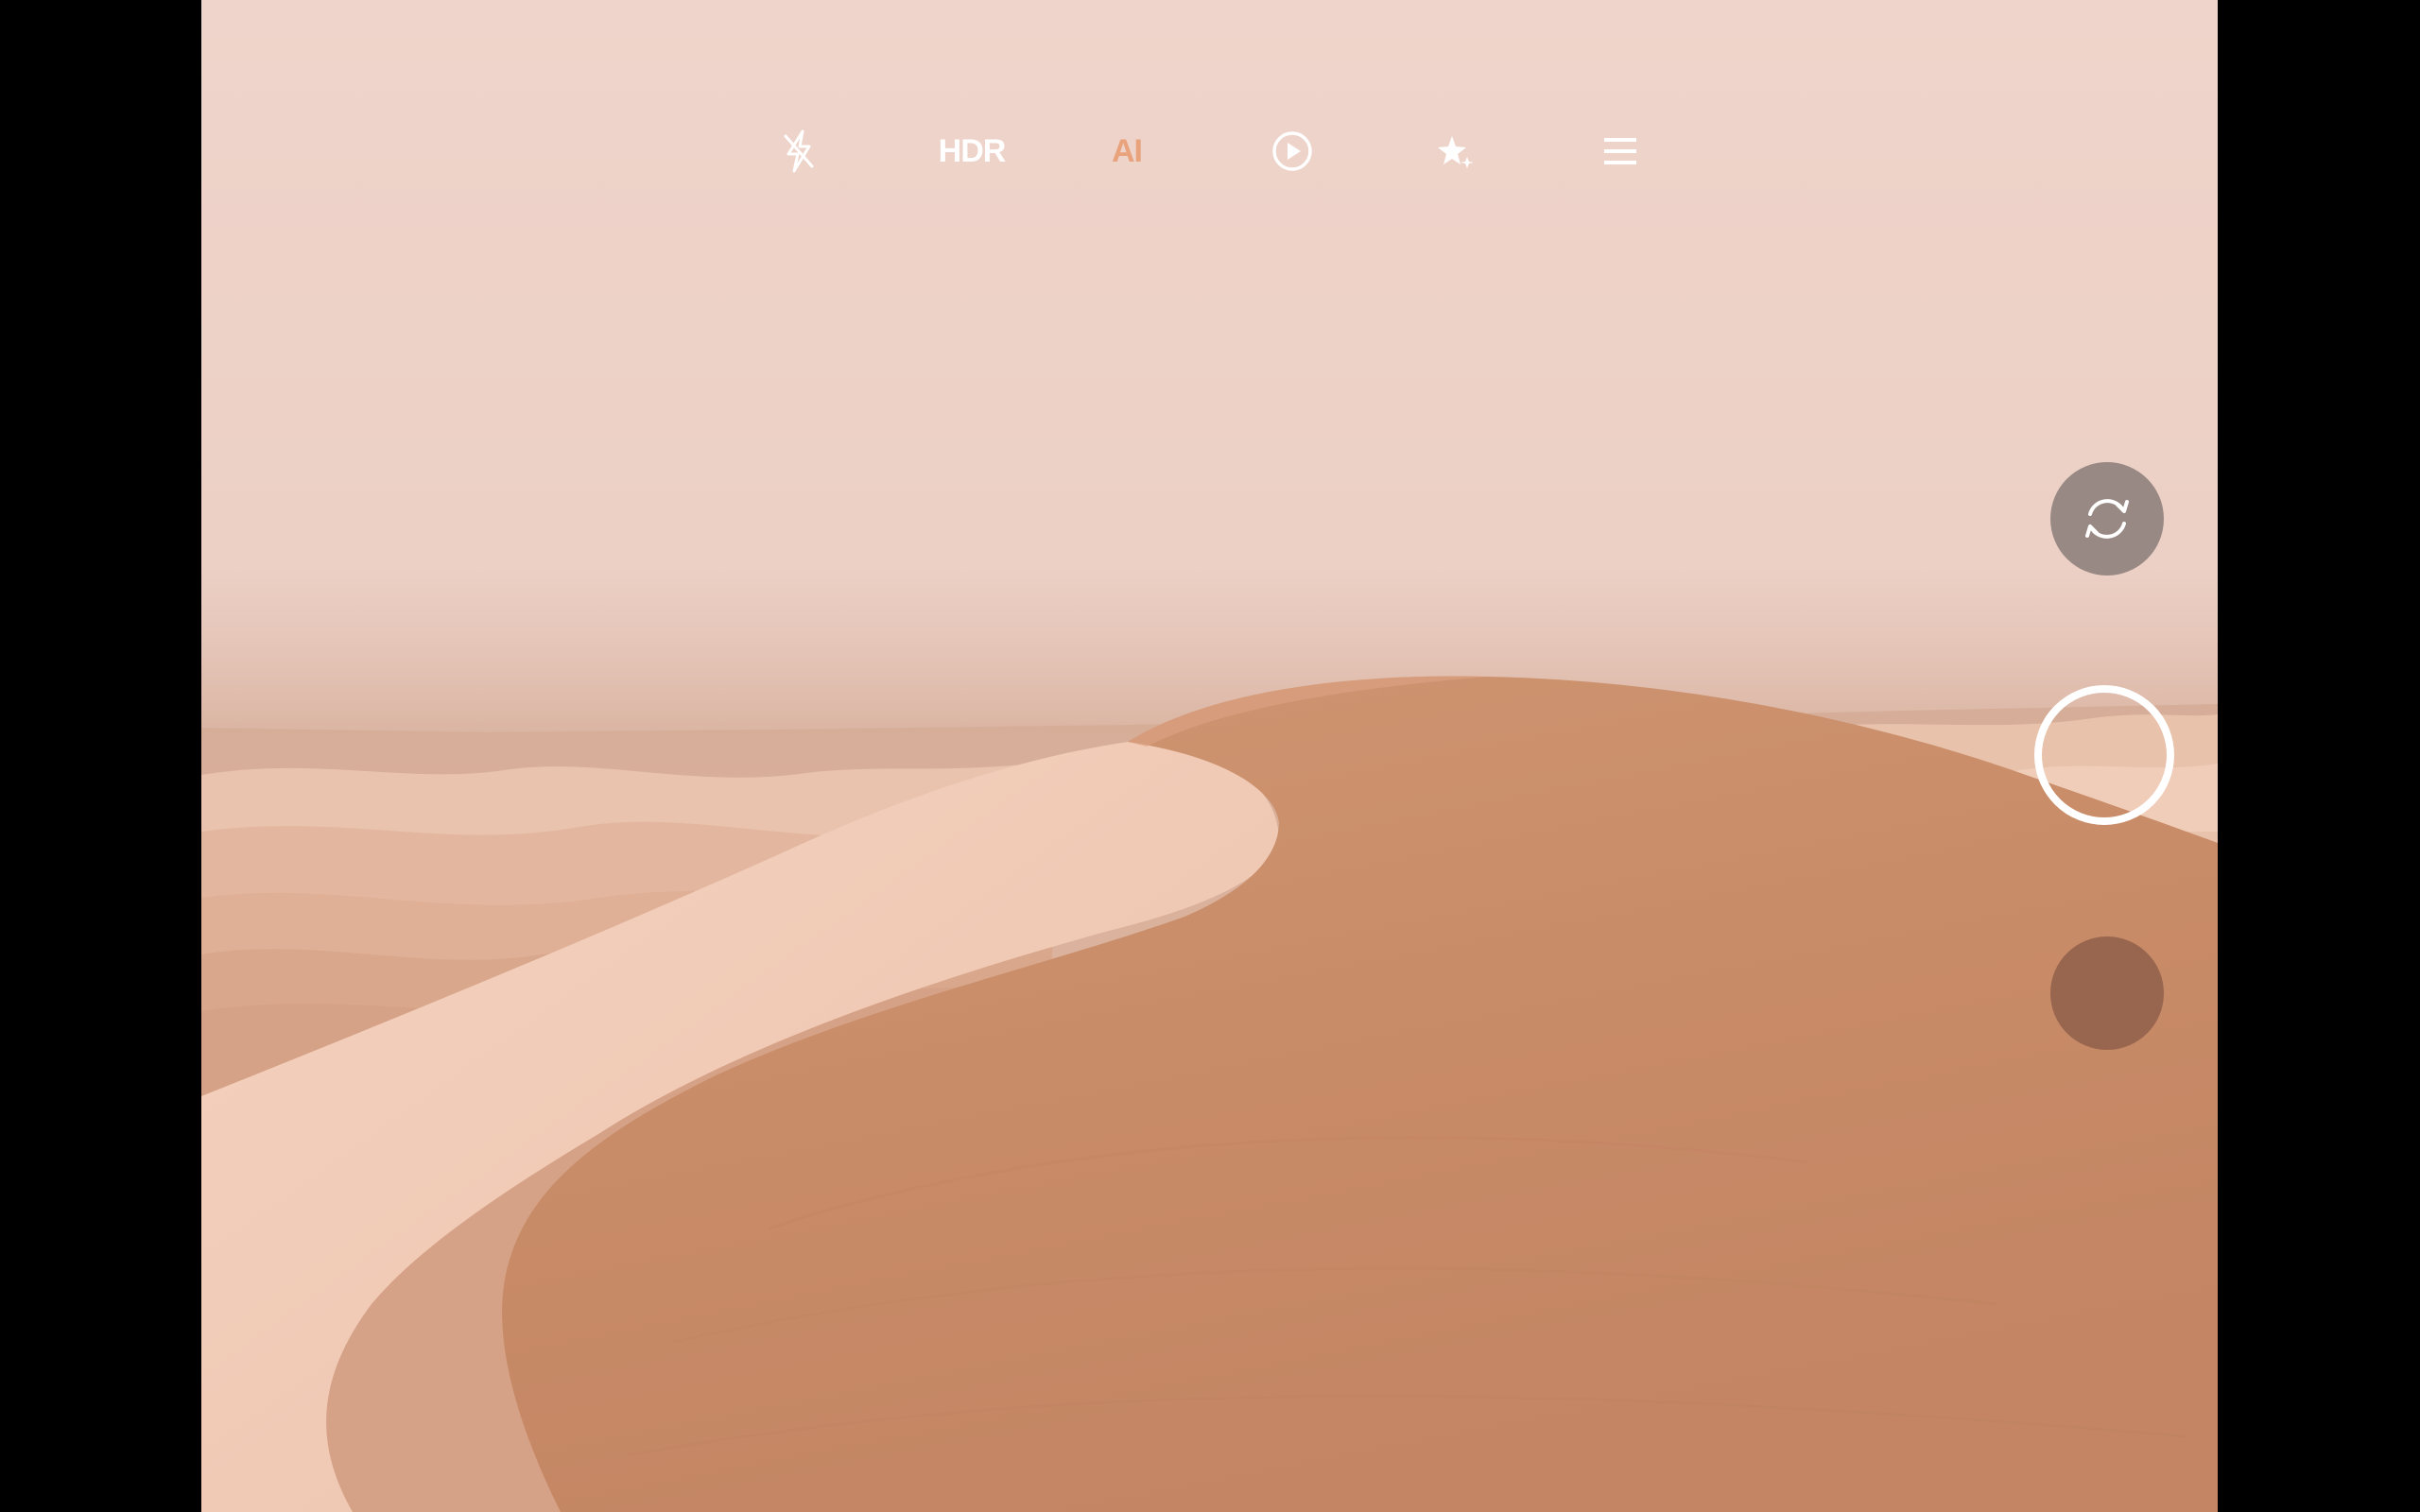 This screenshot has height=1512, width=2420. I want to click on switch-camera-button, so click(2107, 519).